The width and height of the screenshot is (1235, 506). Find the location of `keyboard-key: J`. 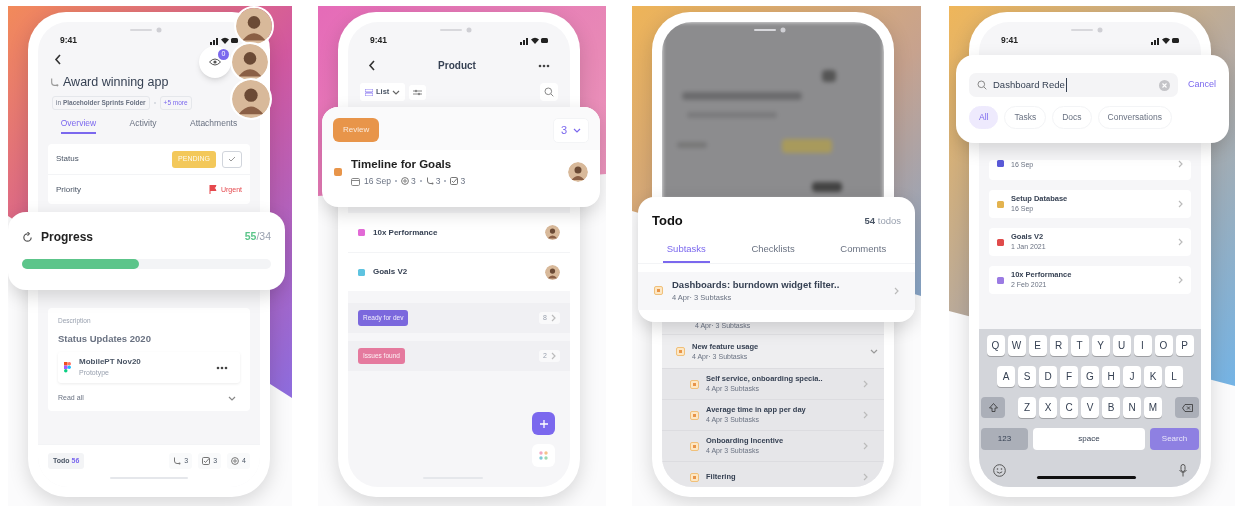

keyboard-key: J is located at coordinates (1132, 376).